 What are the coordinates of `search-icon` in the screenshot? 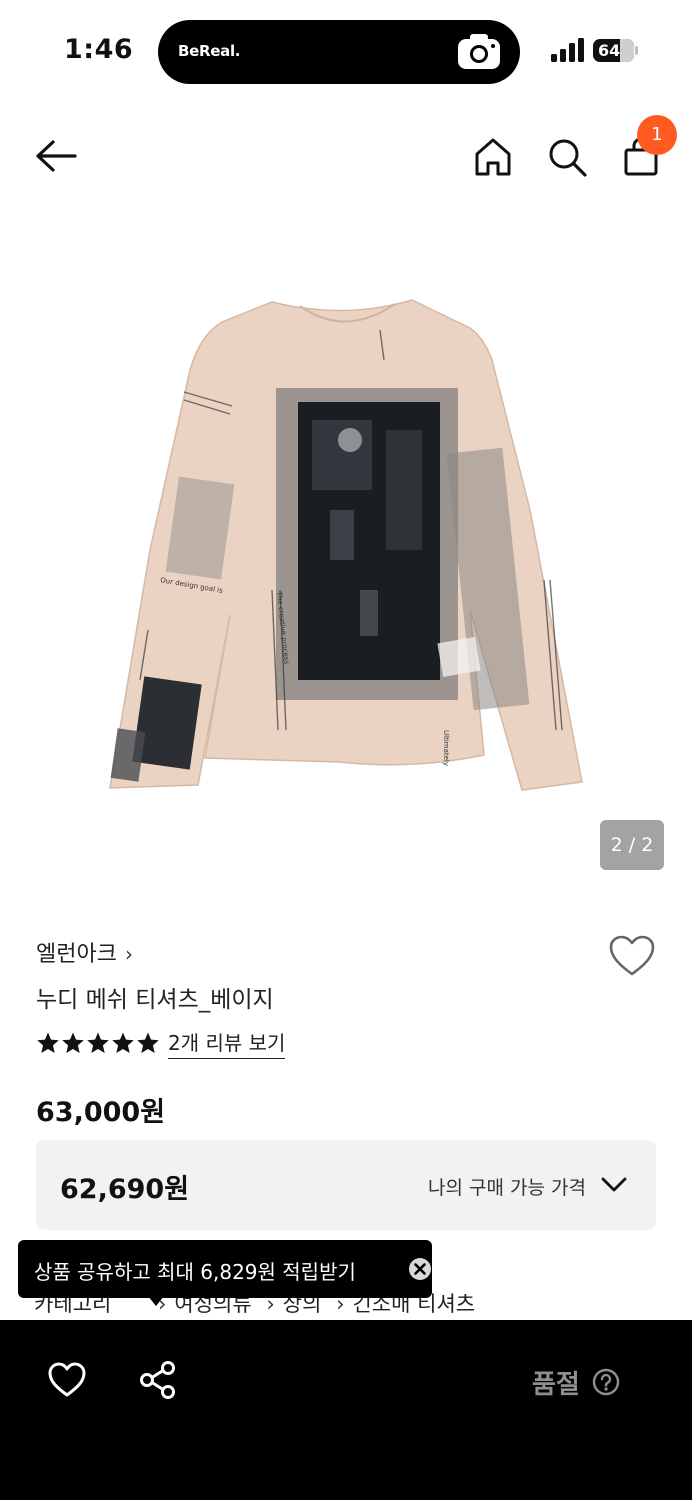 It's located at (567, 157).